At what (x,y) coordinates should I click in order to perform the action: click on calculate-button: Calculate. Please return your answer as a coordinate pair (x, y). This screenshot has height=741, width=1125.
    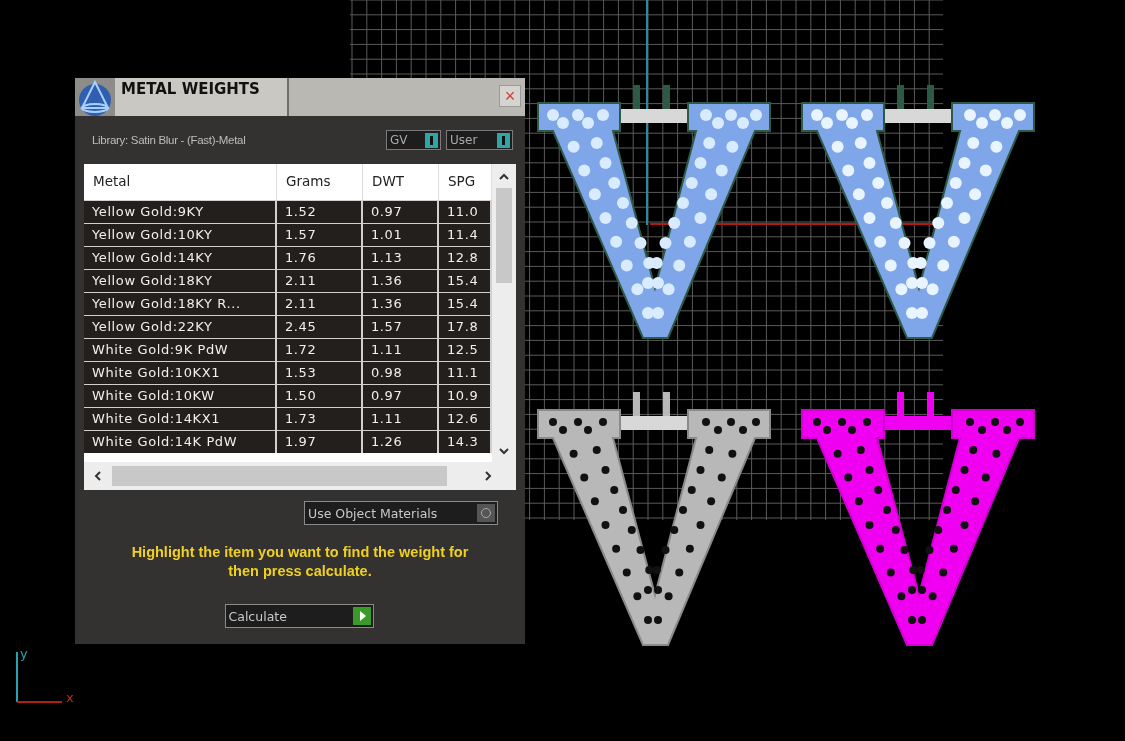
    Looking at the image, I should click on (299, 616).